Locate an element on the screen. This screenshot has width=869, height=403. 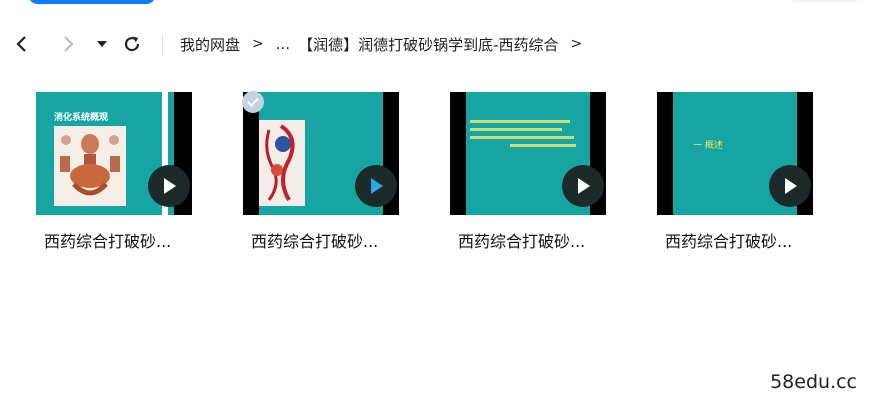
breadcrumb-root: 我的网盘 is located at coordinates (210, 44).